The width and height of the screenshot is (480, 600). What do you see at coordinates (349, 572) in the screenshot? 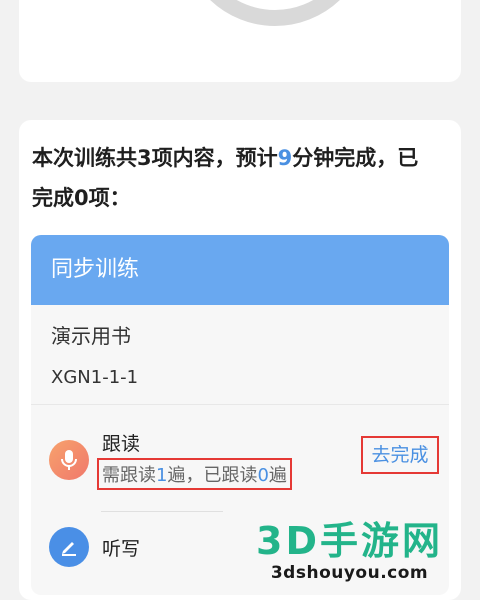
I see `watermark-url: 3dshouyou.com` at bounding box center [349, 572].